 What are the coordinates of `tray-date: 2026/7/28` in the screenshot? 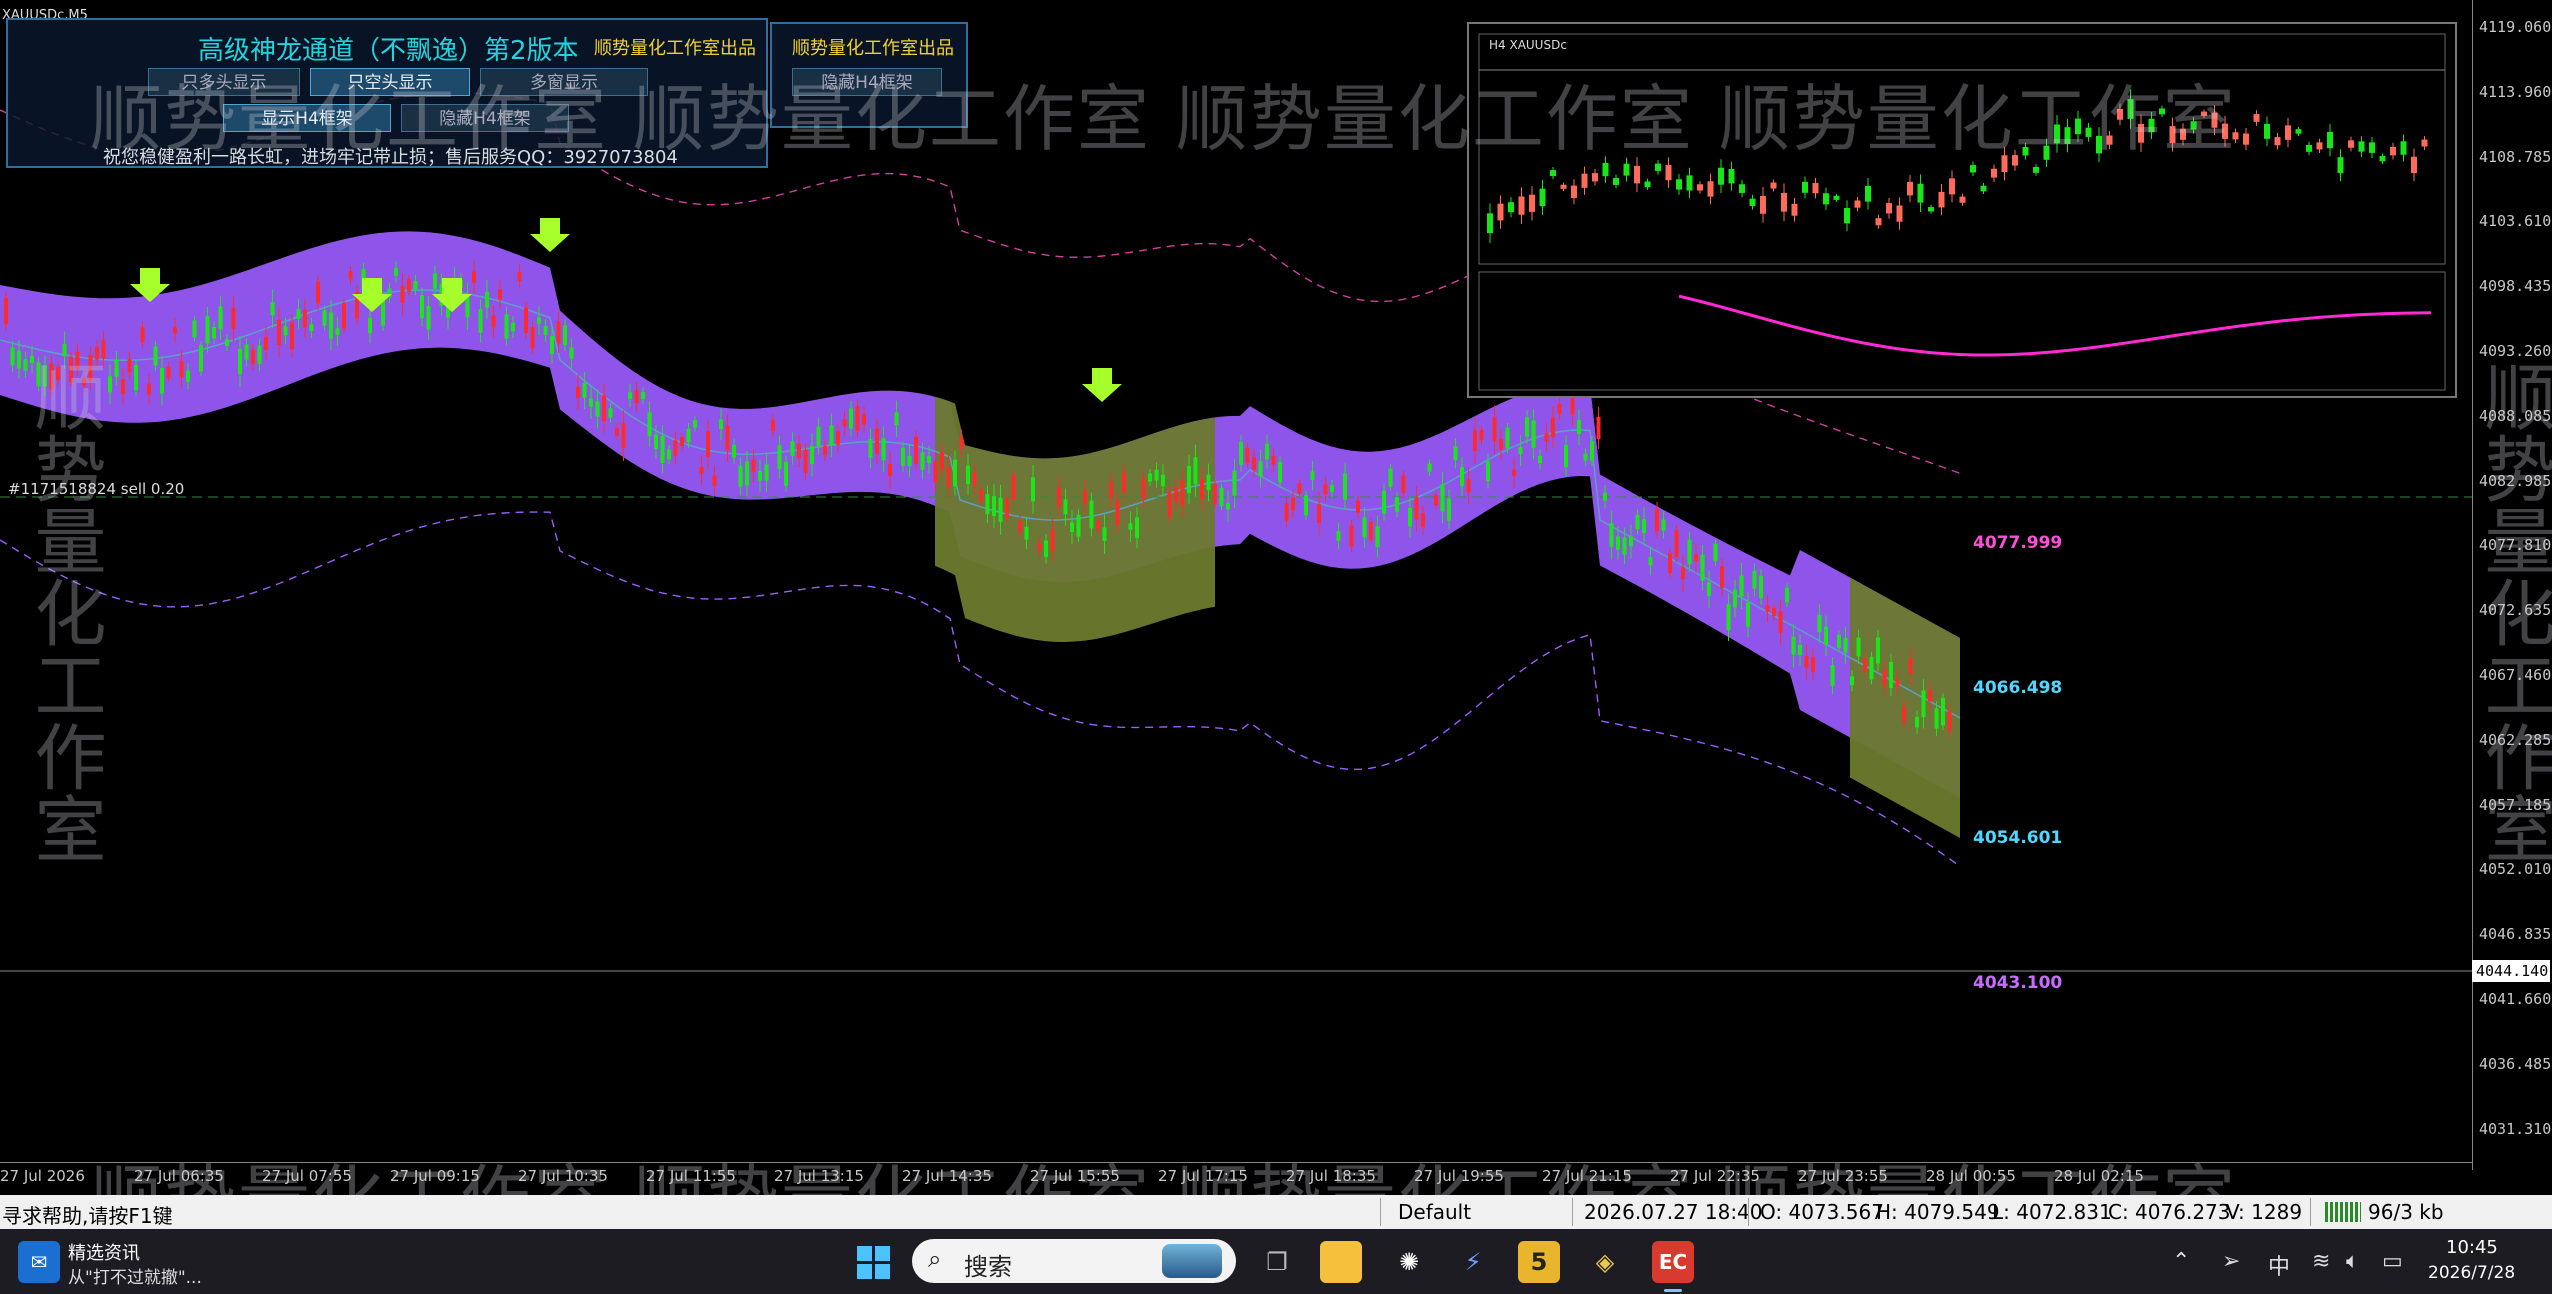 It's located at (2471, 1273).